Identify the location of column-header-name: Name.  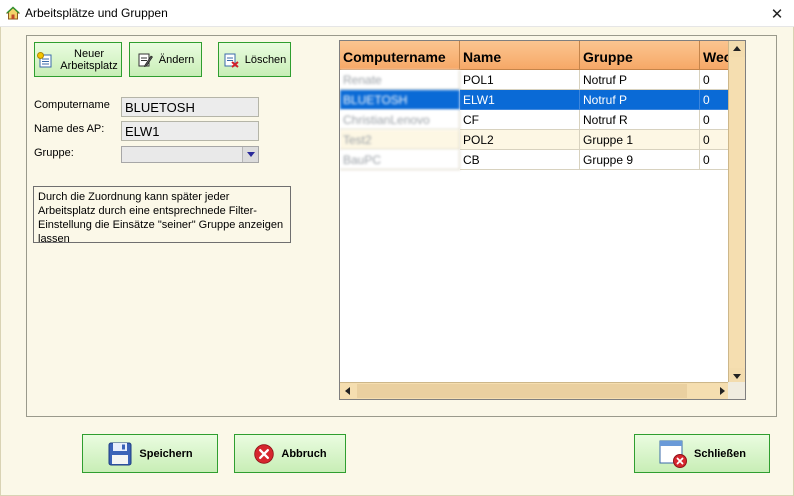
(520, 55).